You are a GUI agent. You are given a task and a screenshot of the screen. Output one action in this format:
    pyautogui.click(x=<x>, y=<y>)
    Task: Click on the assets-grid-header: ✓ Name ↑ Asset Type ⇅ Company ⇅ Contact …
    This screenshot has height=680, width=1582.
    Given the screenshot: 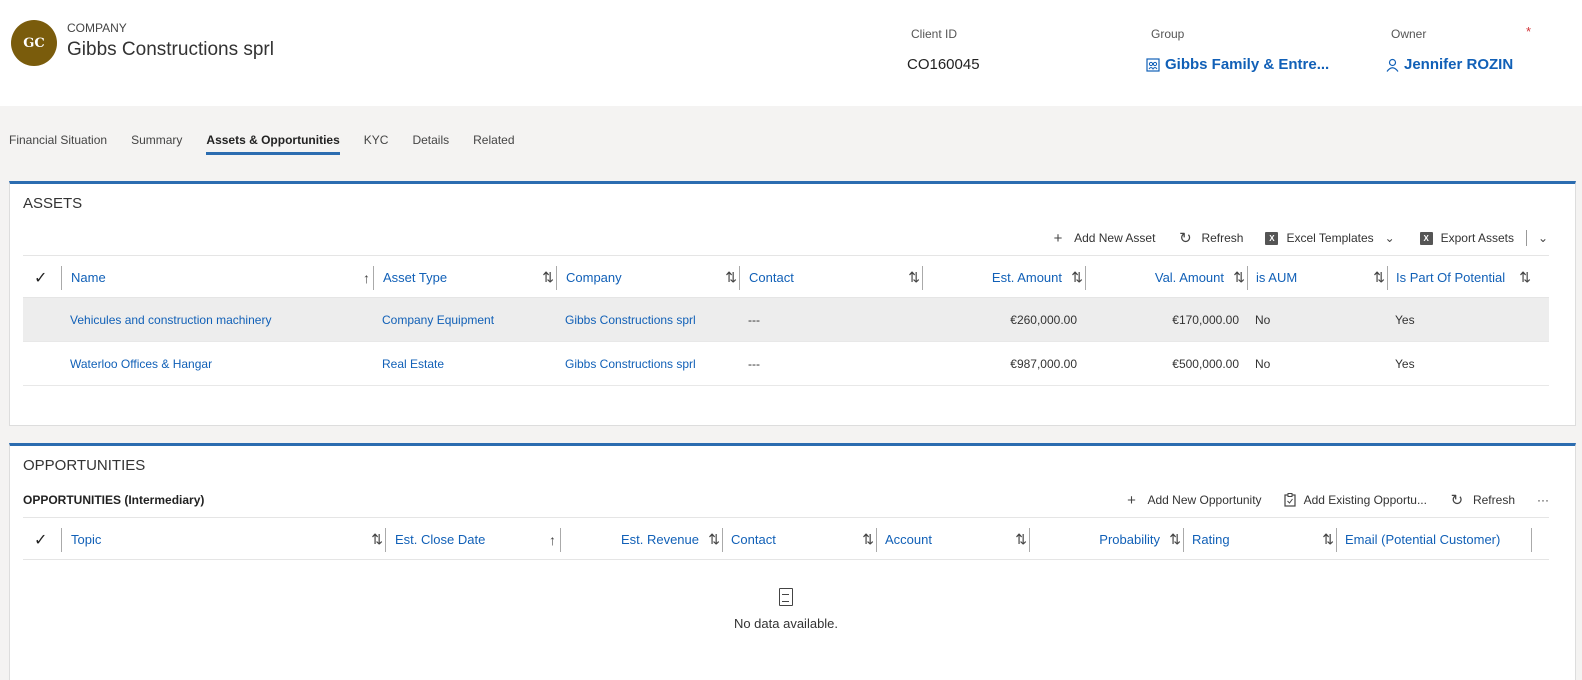 What is the action you would take?
    pyautogui.click(x=786, y=276)
    